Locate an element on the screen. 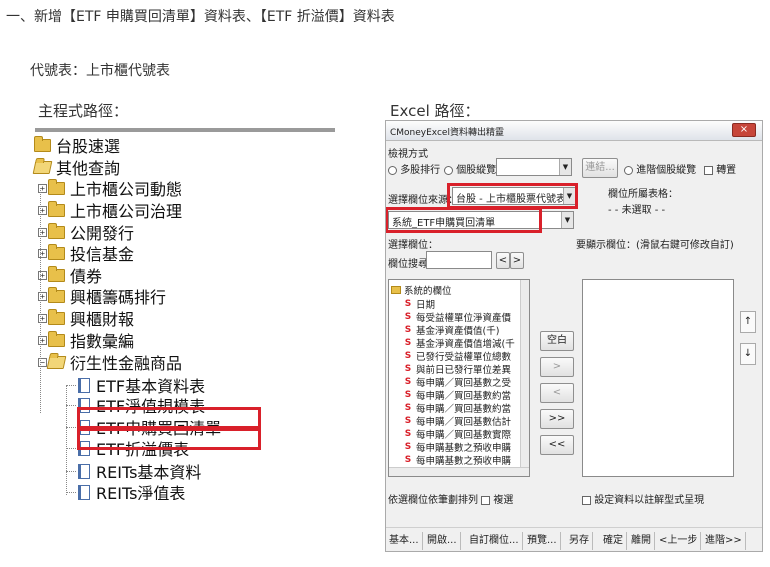  tree-item-label: 興櫃籌碼排行 is located at coordinates (118, 297).